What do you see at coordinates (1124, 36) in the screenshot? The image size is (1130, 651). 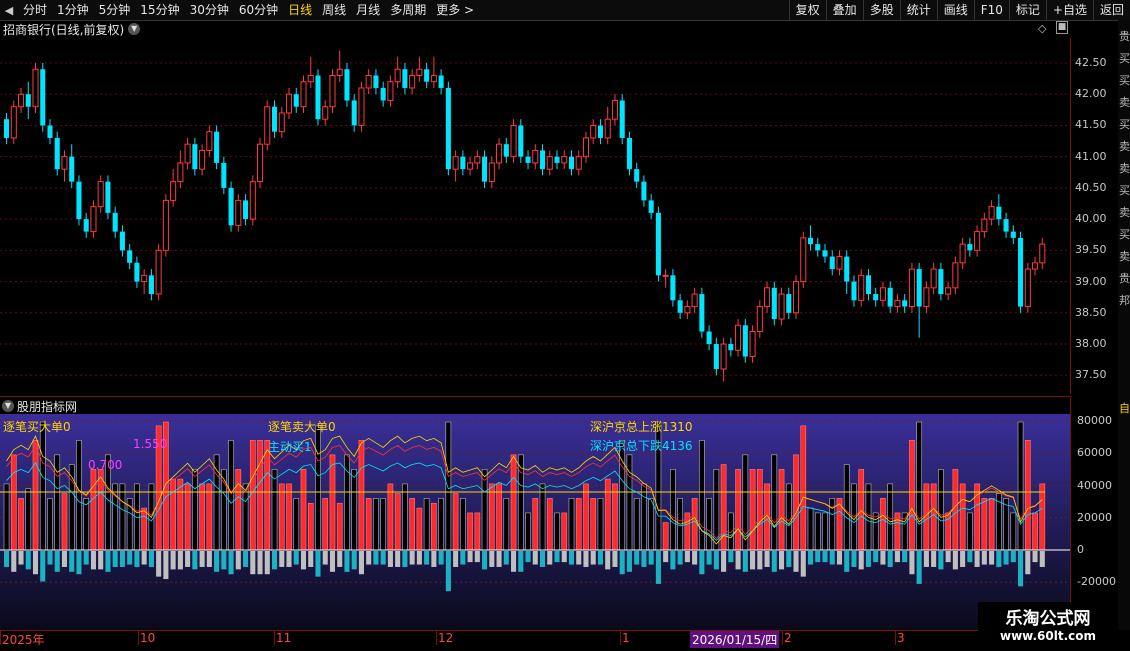 I see `side-panel-char: 贵` at bounding box center [1124, 36].